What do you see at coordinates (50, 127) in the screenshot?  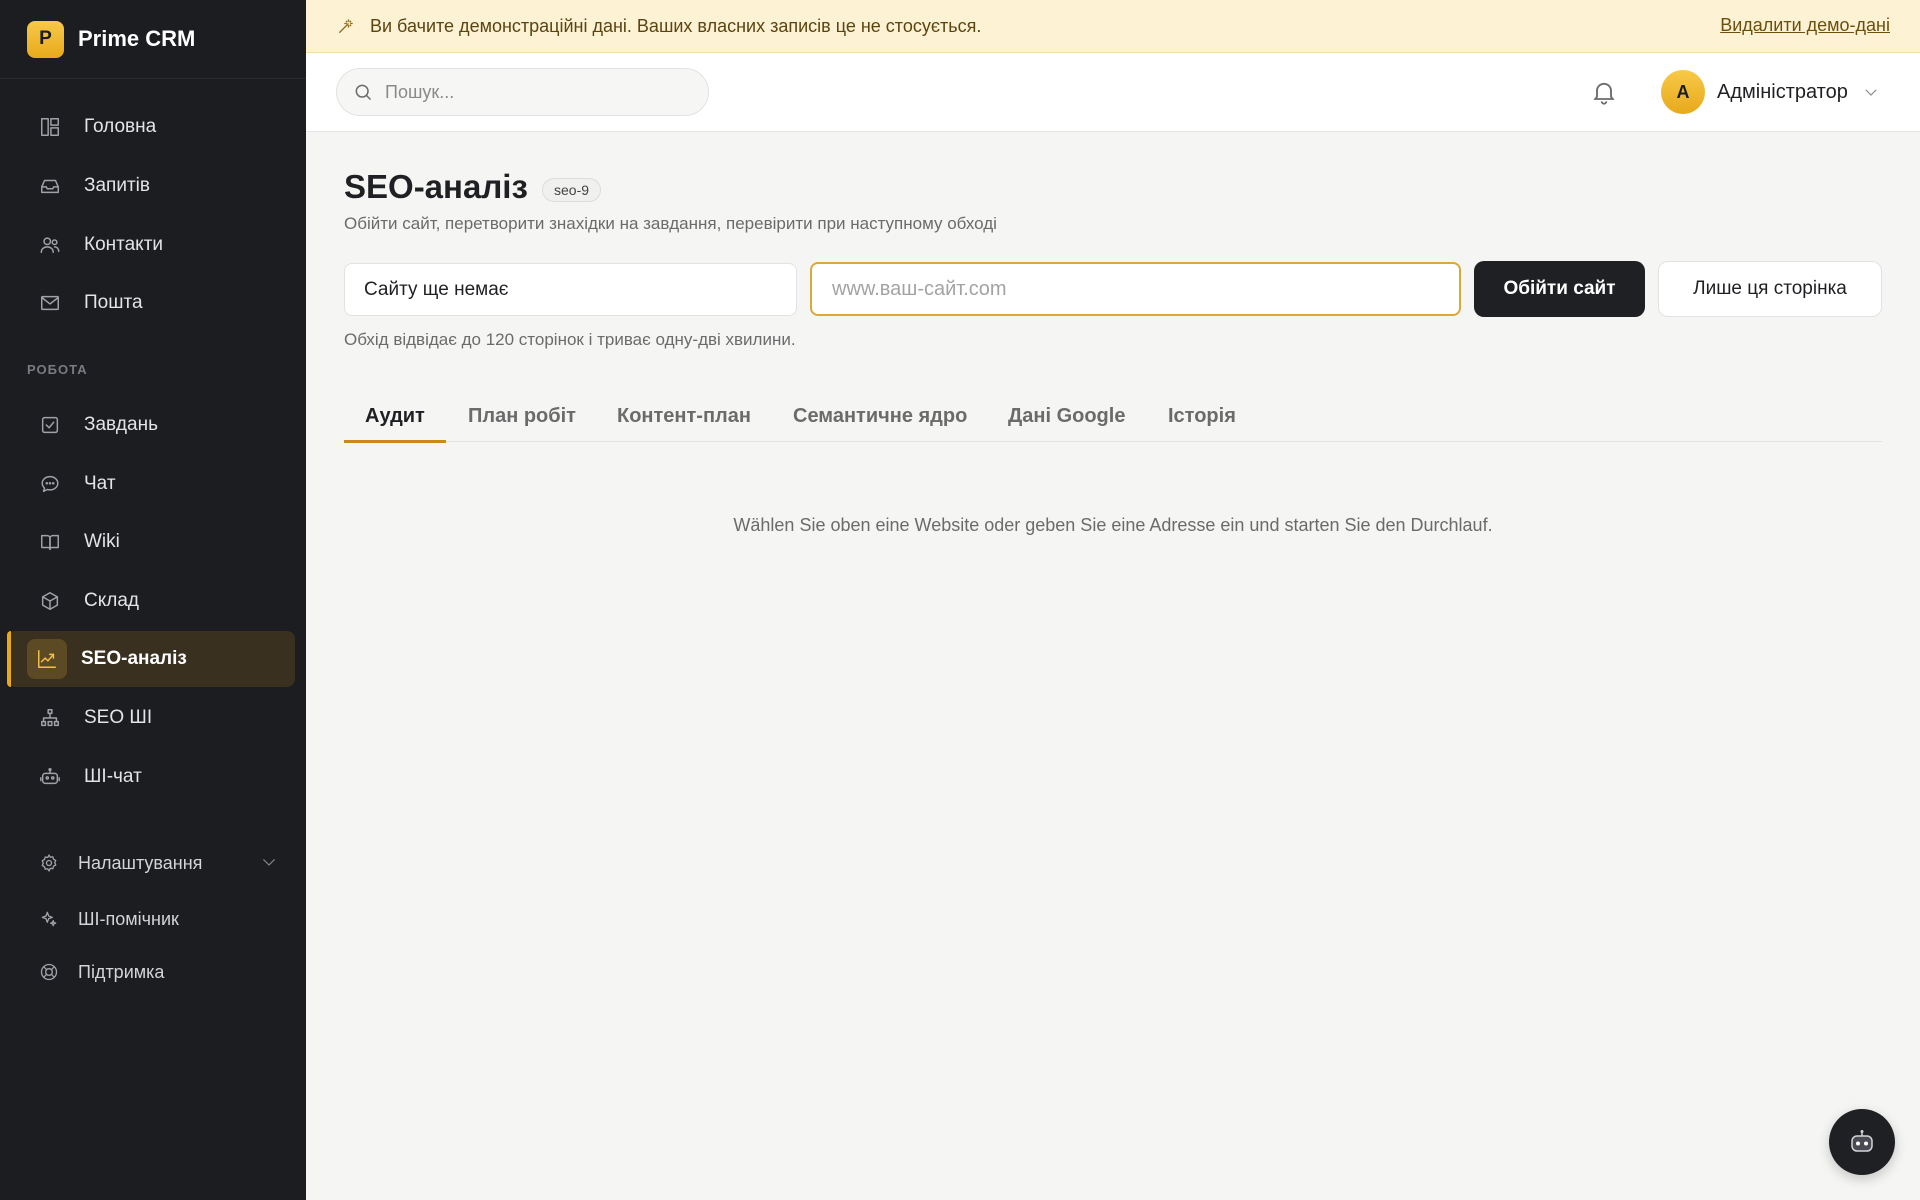 I see `layout-icon` at bounding box center [50, 127].